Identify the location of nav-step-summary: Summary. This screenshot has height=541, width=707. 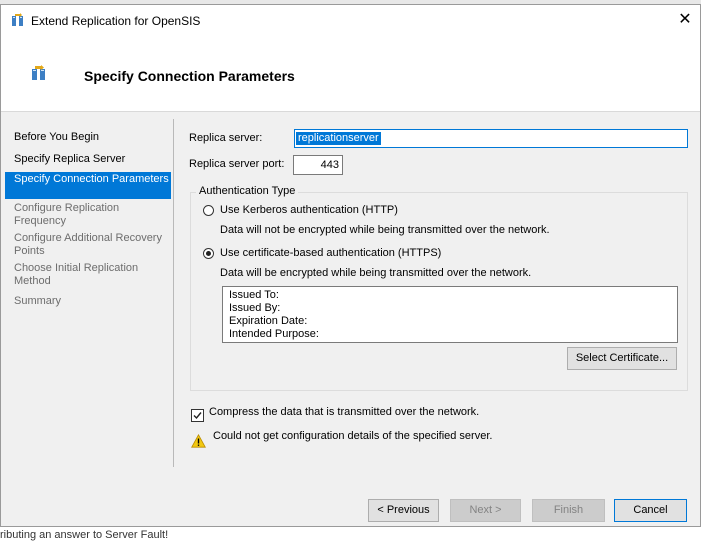
(38, 301).